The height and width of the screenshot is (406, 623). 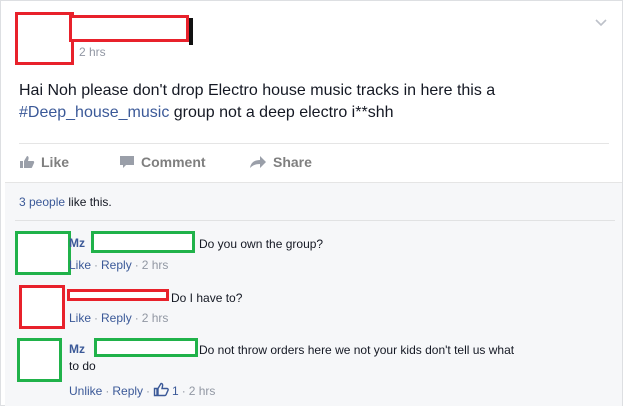 I want to click on post-actions-bar: Like Comment Share, so click(x=314, y=162).